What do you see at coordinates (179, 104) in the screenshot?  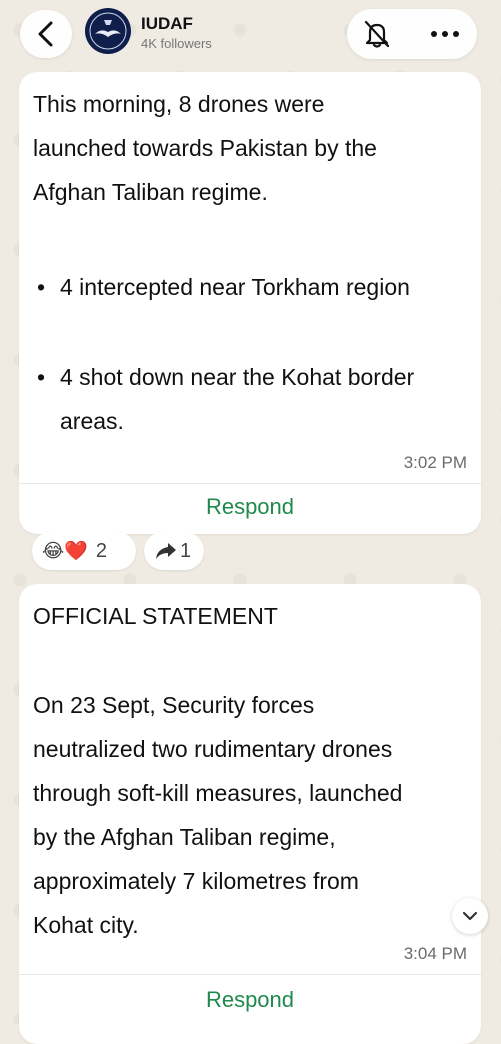 I see `message-intro-line: This morning, 8 drones were` at bounding box center [179, 104].